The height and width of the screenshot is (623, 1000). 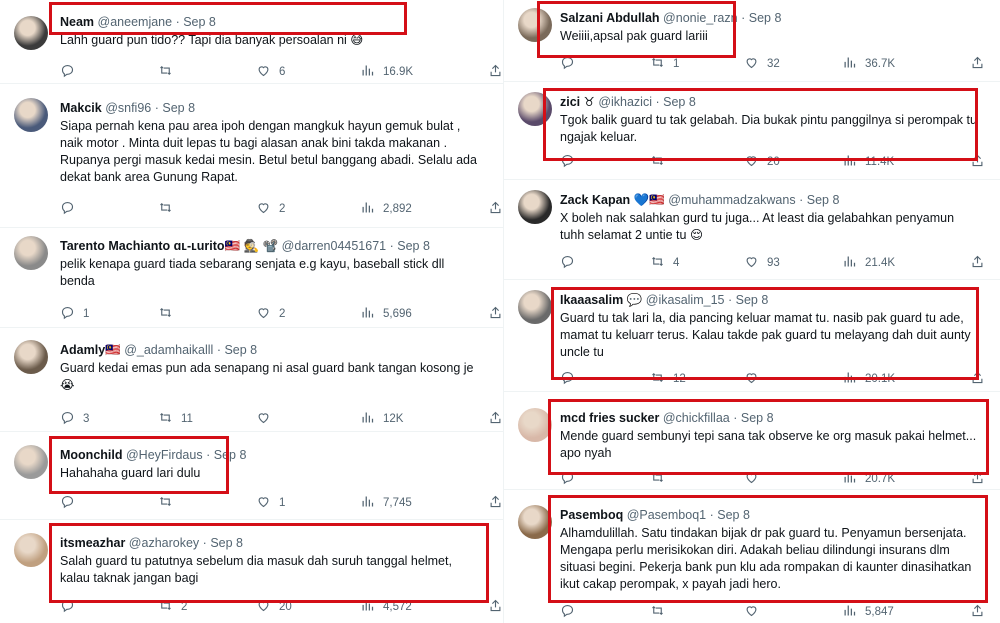 What do you see at coordinates (610, 18) in the screenshot?
I see `display-name: Salzani Abdullah` at bounding box center [610, 18].